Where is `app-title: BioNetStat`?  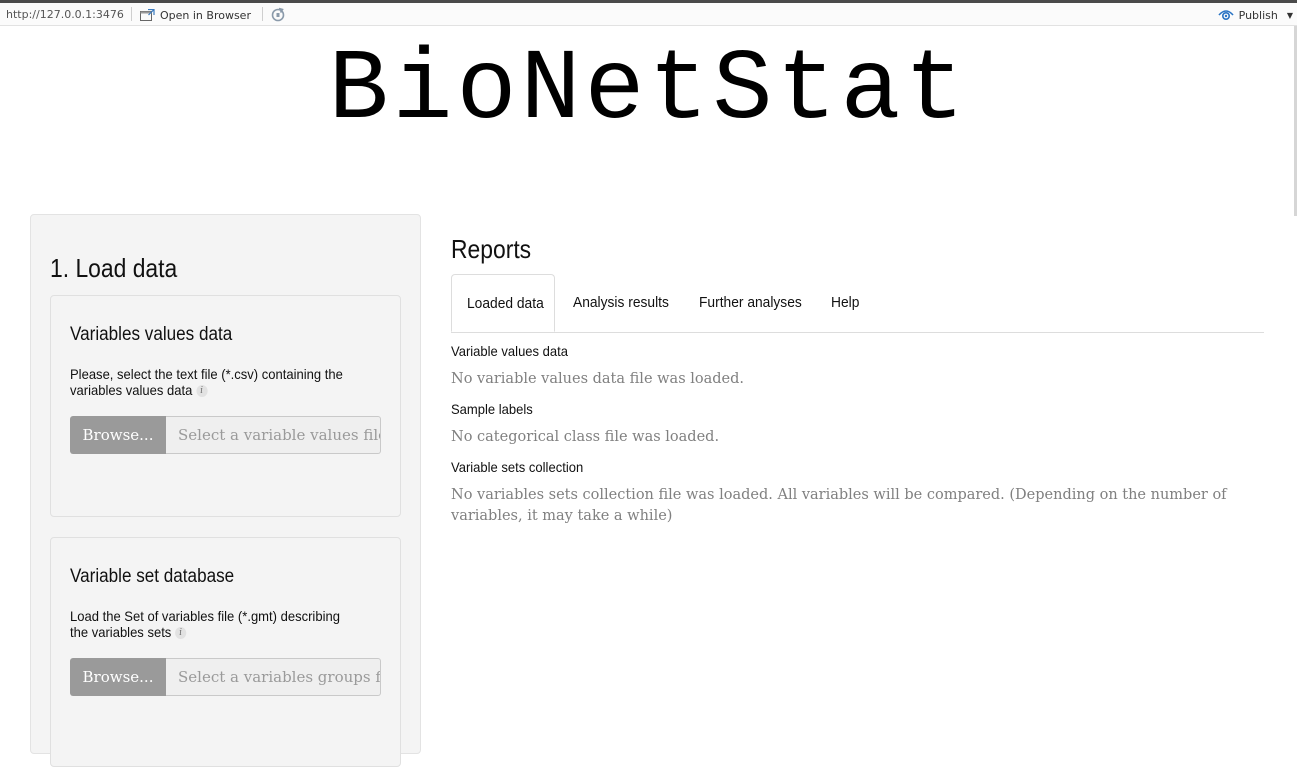 app-title: BioNetStat is located at coordinates (648, 91).